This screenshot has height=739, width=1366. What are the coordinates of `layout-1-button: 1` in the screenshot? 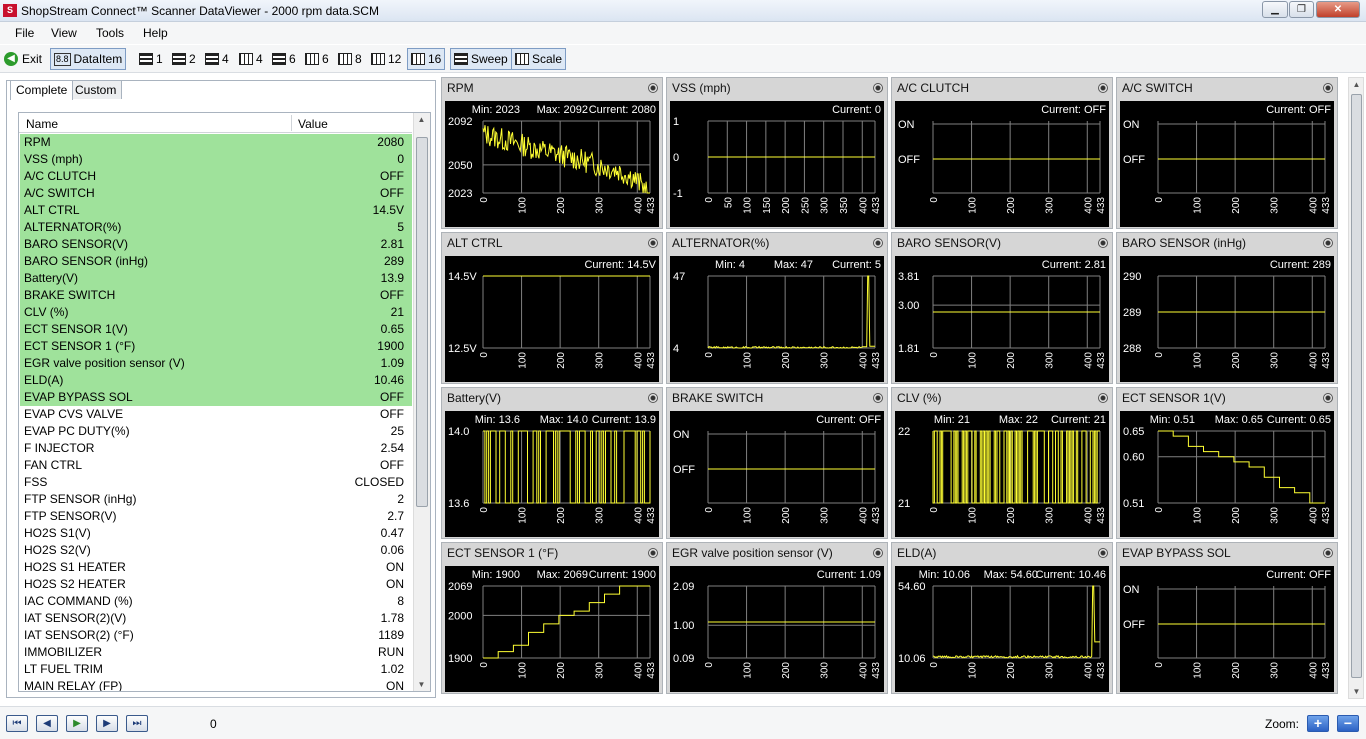 It's located at (151, 59).